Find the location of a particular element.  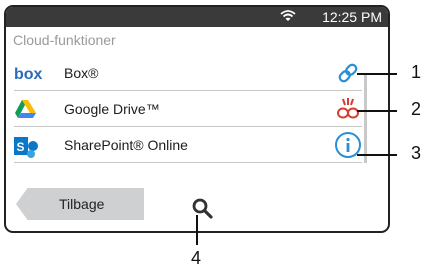

service-row-box: box Box® is located at coordinates (188, 73).